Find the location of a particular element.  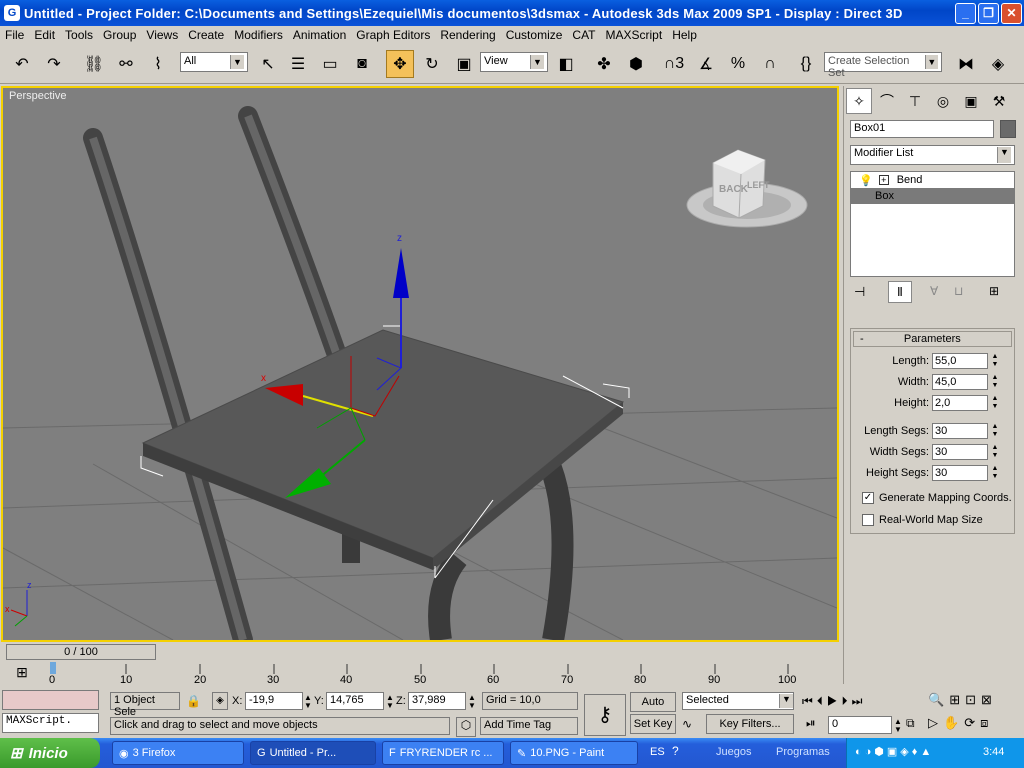

hierarchy-tab-icon: ⊤ is located at coordinates (915, 101).